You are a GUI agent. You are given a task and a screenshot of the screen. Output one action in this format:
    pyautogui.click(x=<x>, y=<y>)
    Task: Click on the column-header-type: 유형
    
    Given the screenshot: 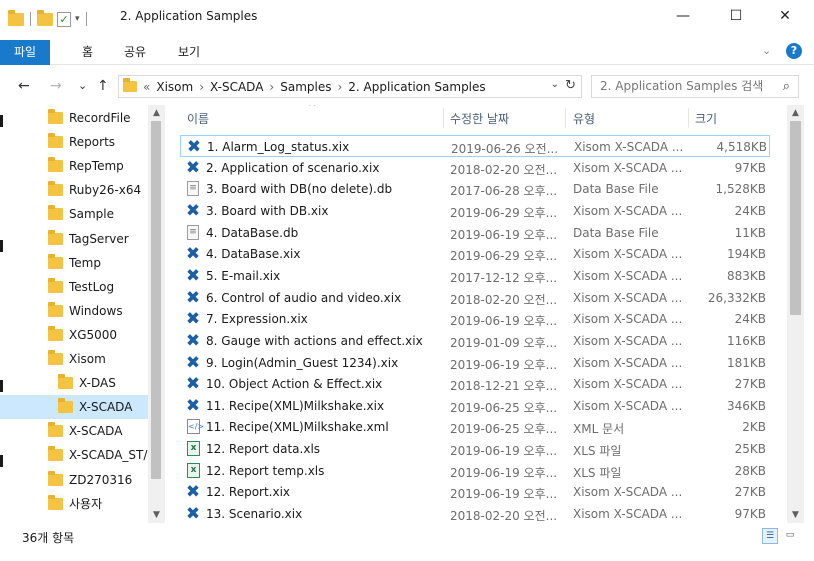 What is the action you would take?
    pyautogui.click(x=584, y=118)
    